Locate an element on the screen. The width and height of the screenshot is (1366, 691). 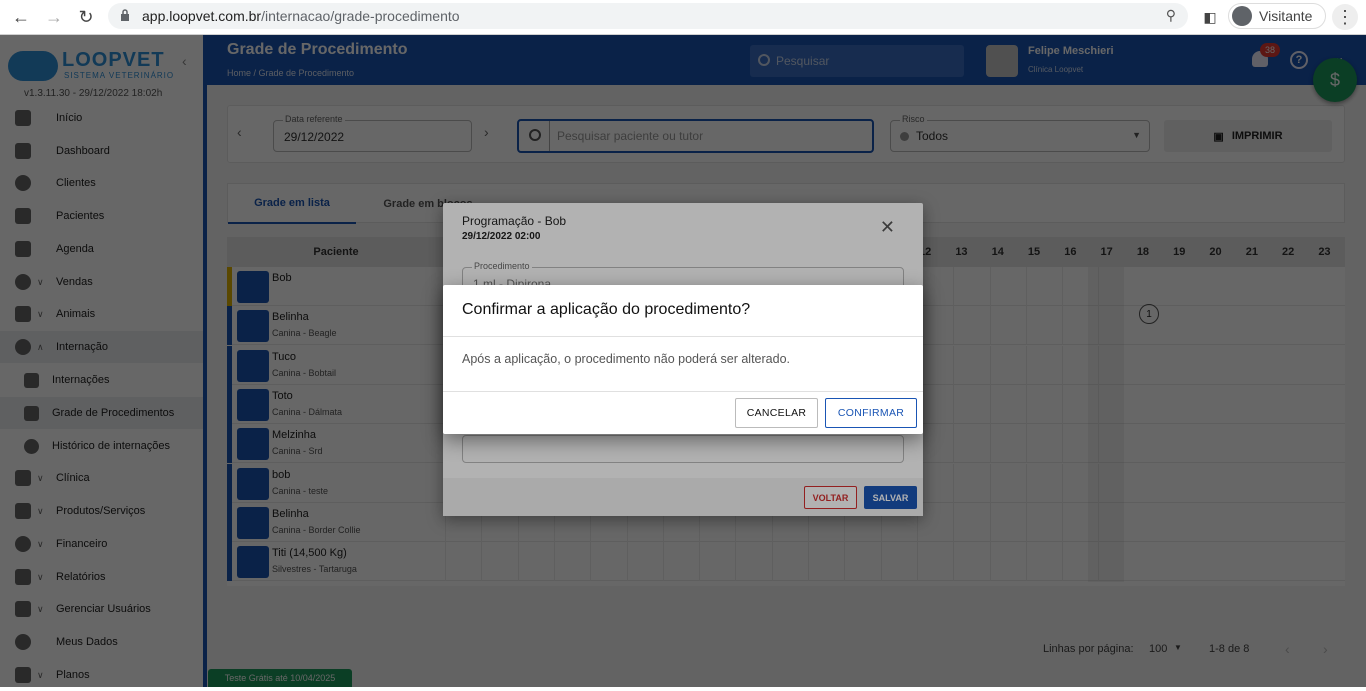
side-panel-icon: ◧ is located at coordinates (1210, 17).